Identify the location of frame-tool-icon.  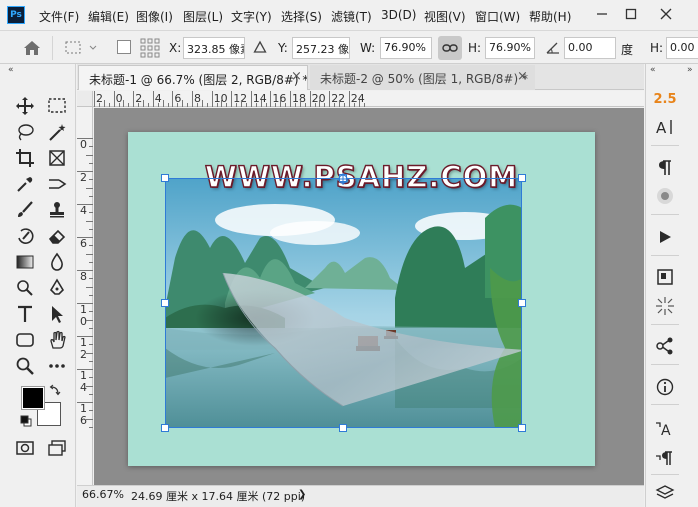
(57, 158).